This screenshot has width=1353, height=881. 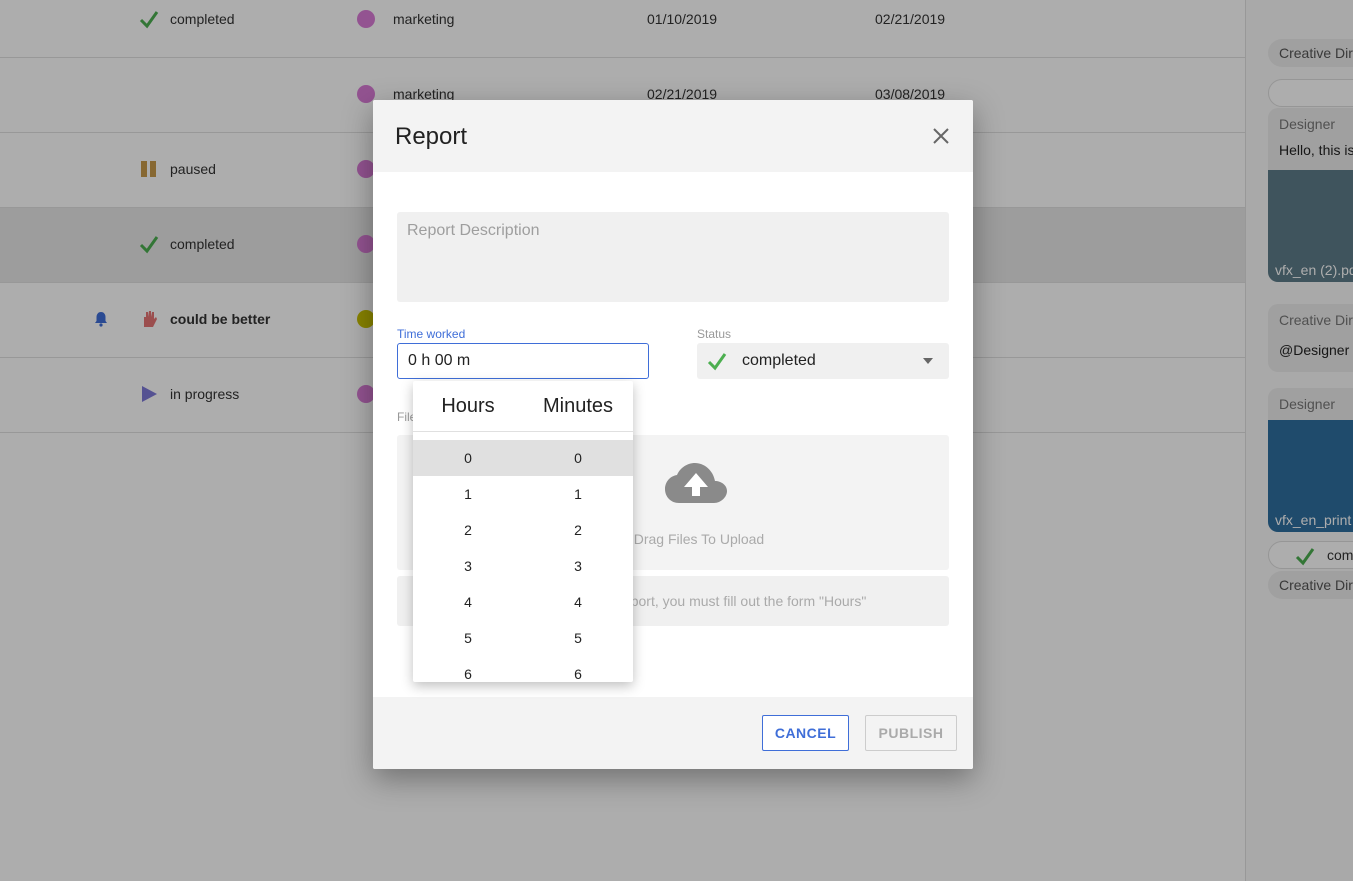 What do you see at coordinates (941, 136) in the screenshot?
I see `close-icon` at bounding box center [941, 136].